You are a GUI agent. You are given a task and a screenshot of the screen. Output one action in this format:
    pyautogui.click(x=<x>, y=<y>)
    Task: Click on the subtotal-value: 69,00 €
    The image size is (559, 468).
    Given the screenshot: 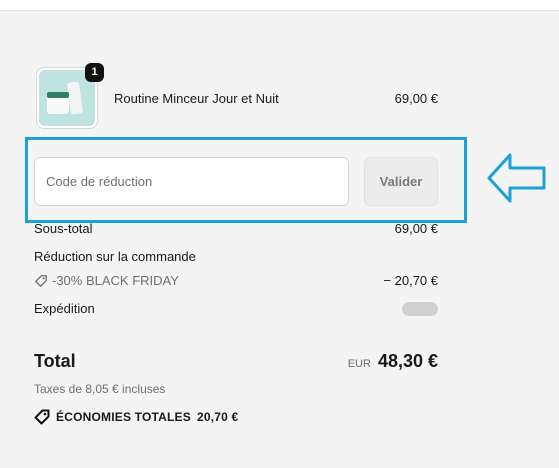 What is the action you would take?
    pyautogui.click(x=416, y=228)
    